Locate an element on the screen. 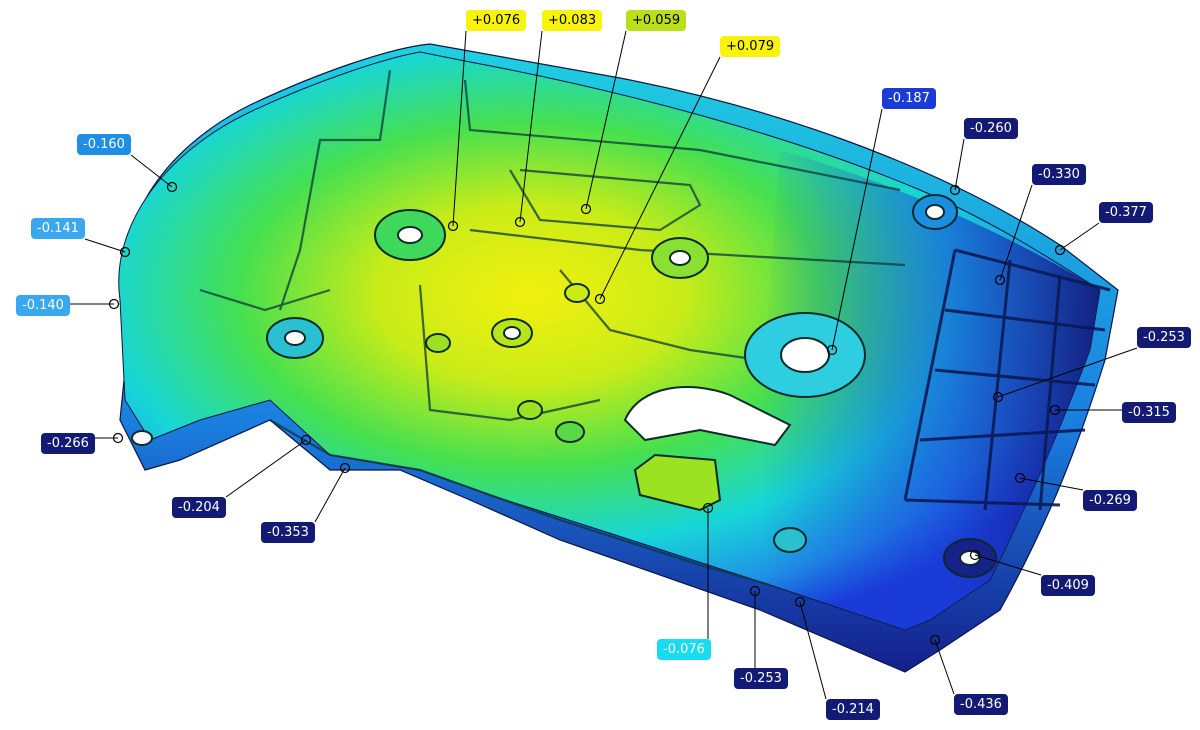  deviation-label: -0.141 is located at coordinates (58, 228).